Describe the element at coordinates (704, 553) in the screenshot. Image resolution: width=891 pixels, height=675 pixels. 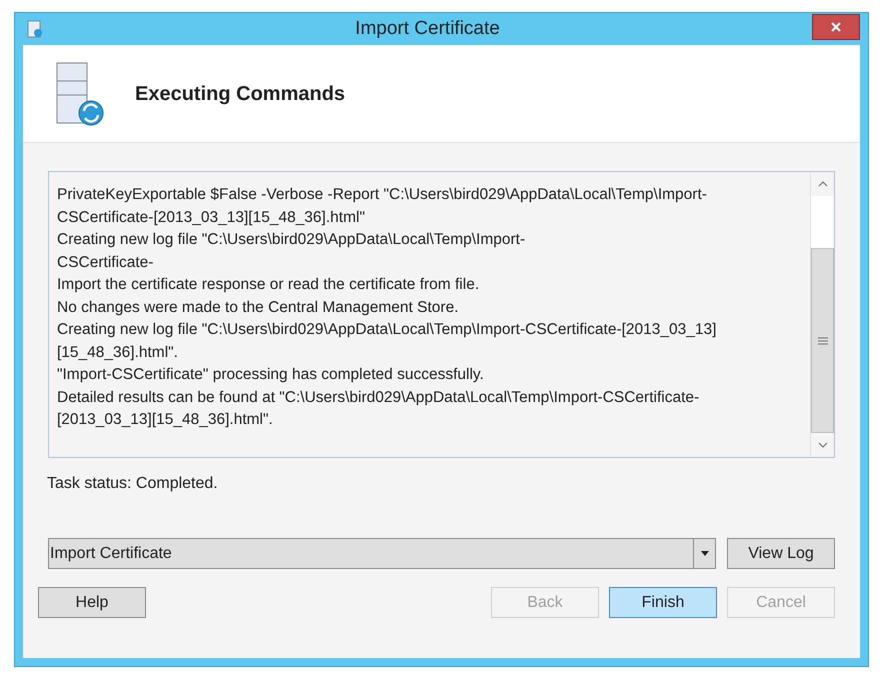
I see `caret-icon` at that location.